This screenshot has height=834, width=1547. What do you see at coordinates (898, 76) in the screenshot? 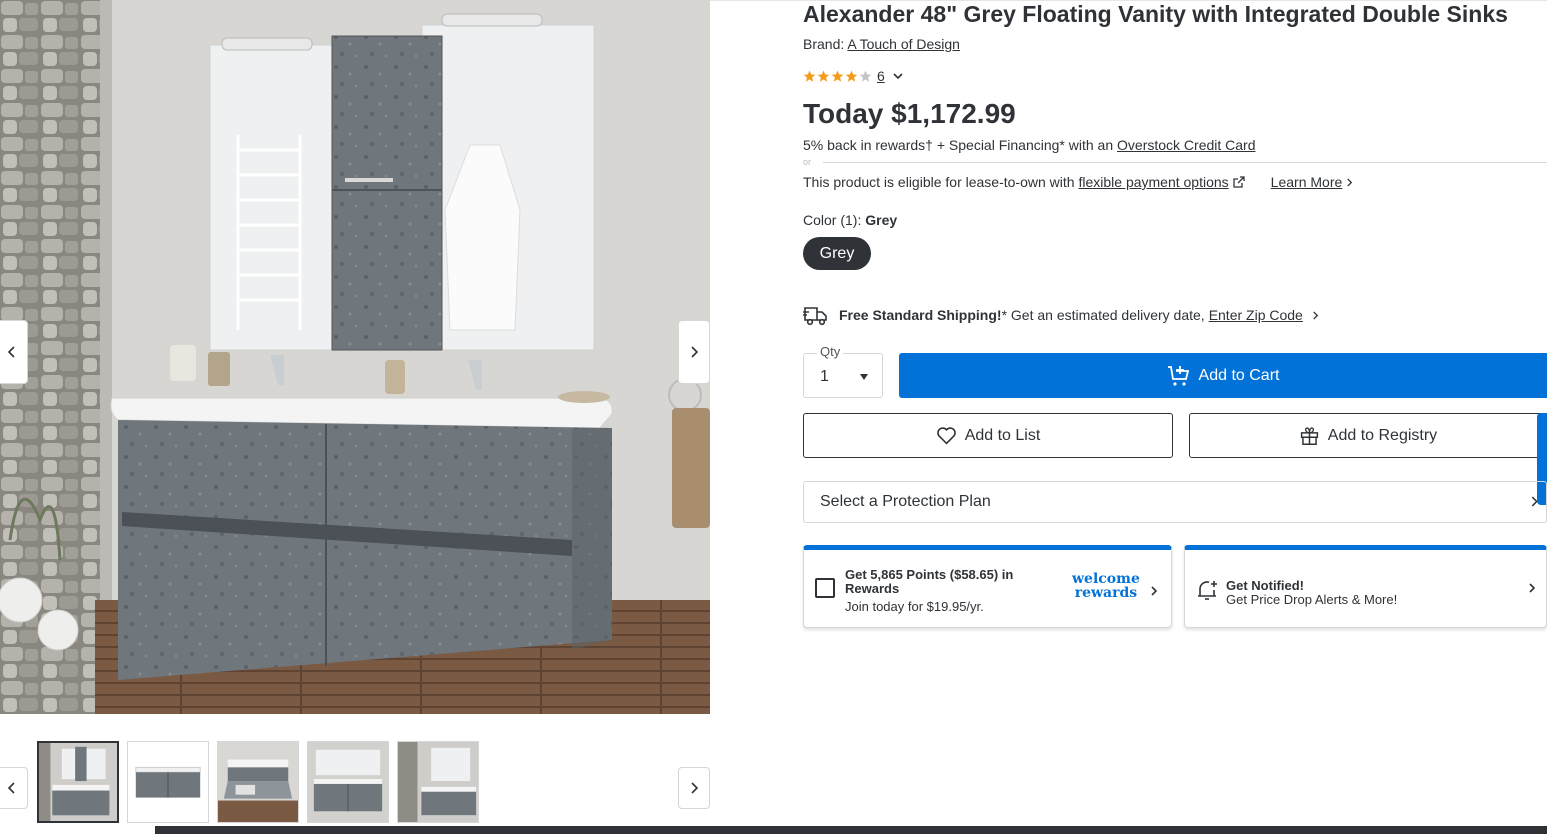
I see `chevron-down-icon` at bounding box center [898, 76].